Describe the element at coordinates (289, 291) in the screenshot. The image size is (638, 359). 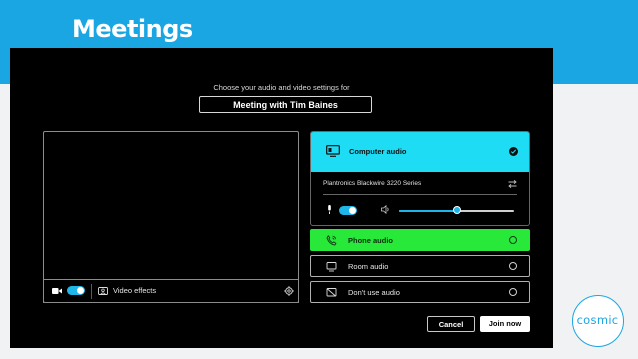
I see `settings-gear-icon` at that location.